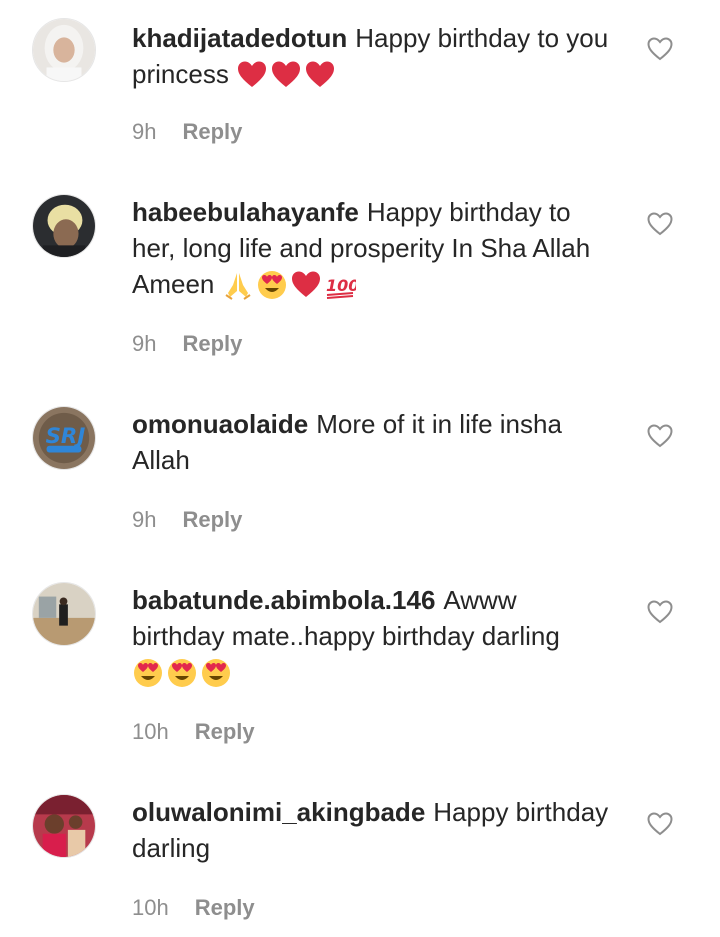  I want to click on svg-text: SRJ, so click(66, 436).